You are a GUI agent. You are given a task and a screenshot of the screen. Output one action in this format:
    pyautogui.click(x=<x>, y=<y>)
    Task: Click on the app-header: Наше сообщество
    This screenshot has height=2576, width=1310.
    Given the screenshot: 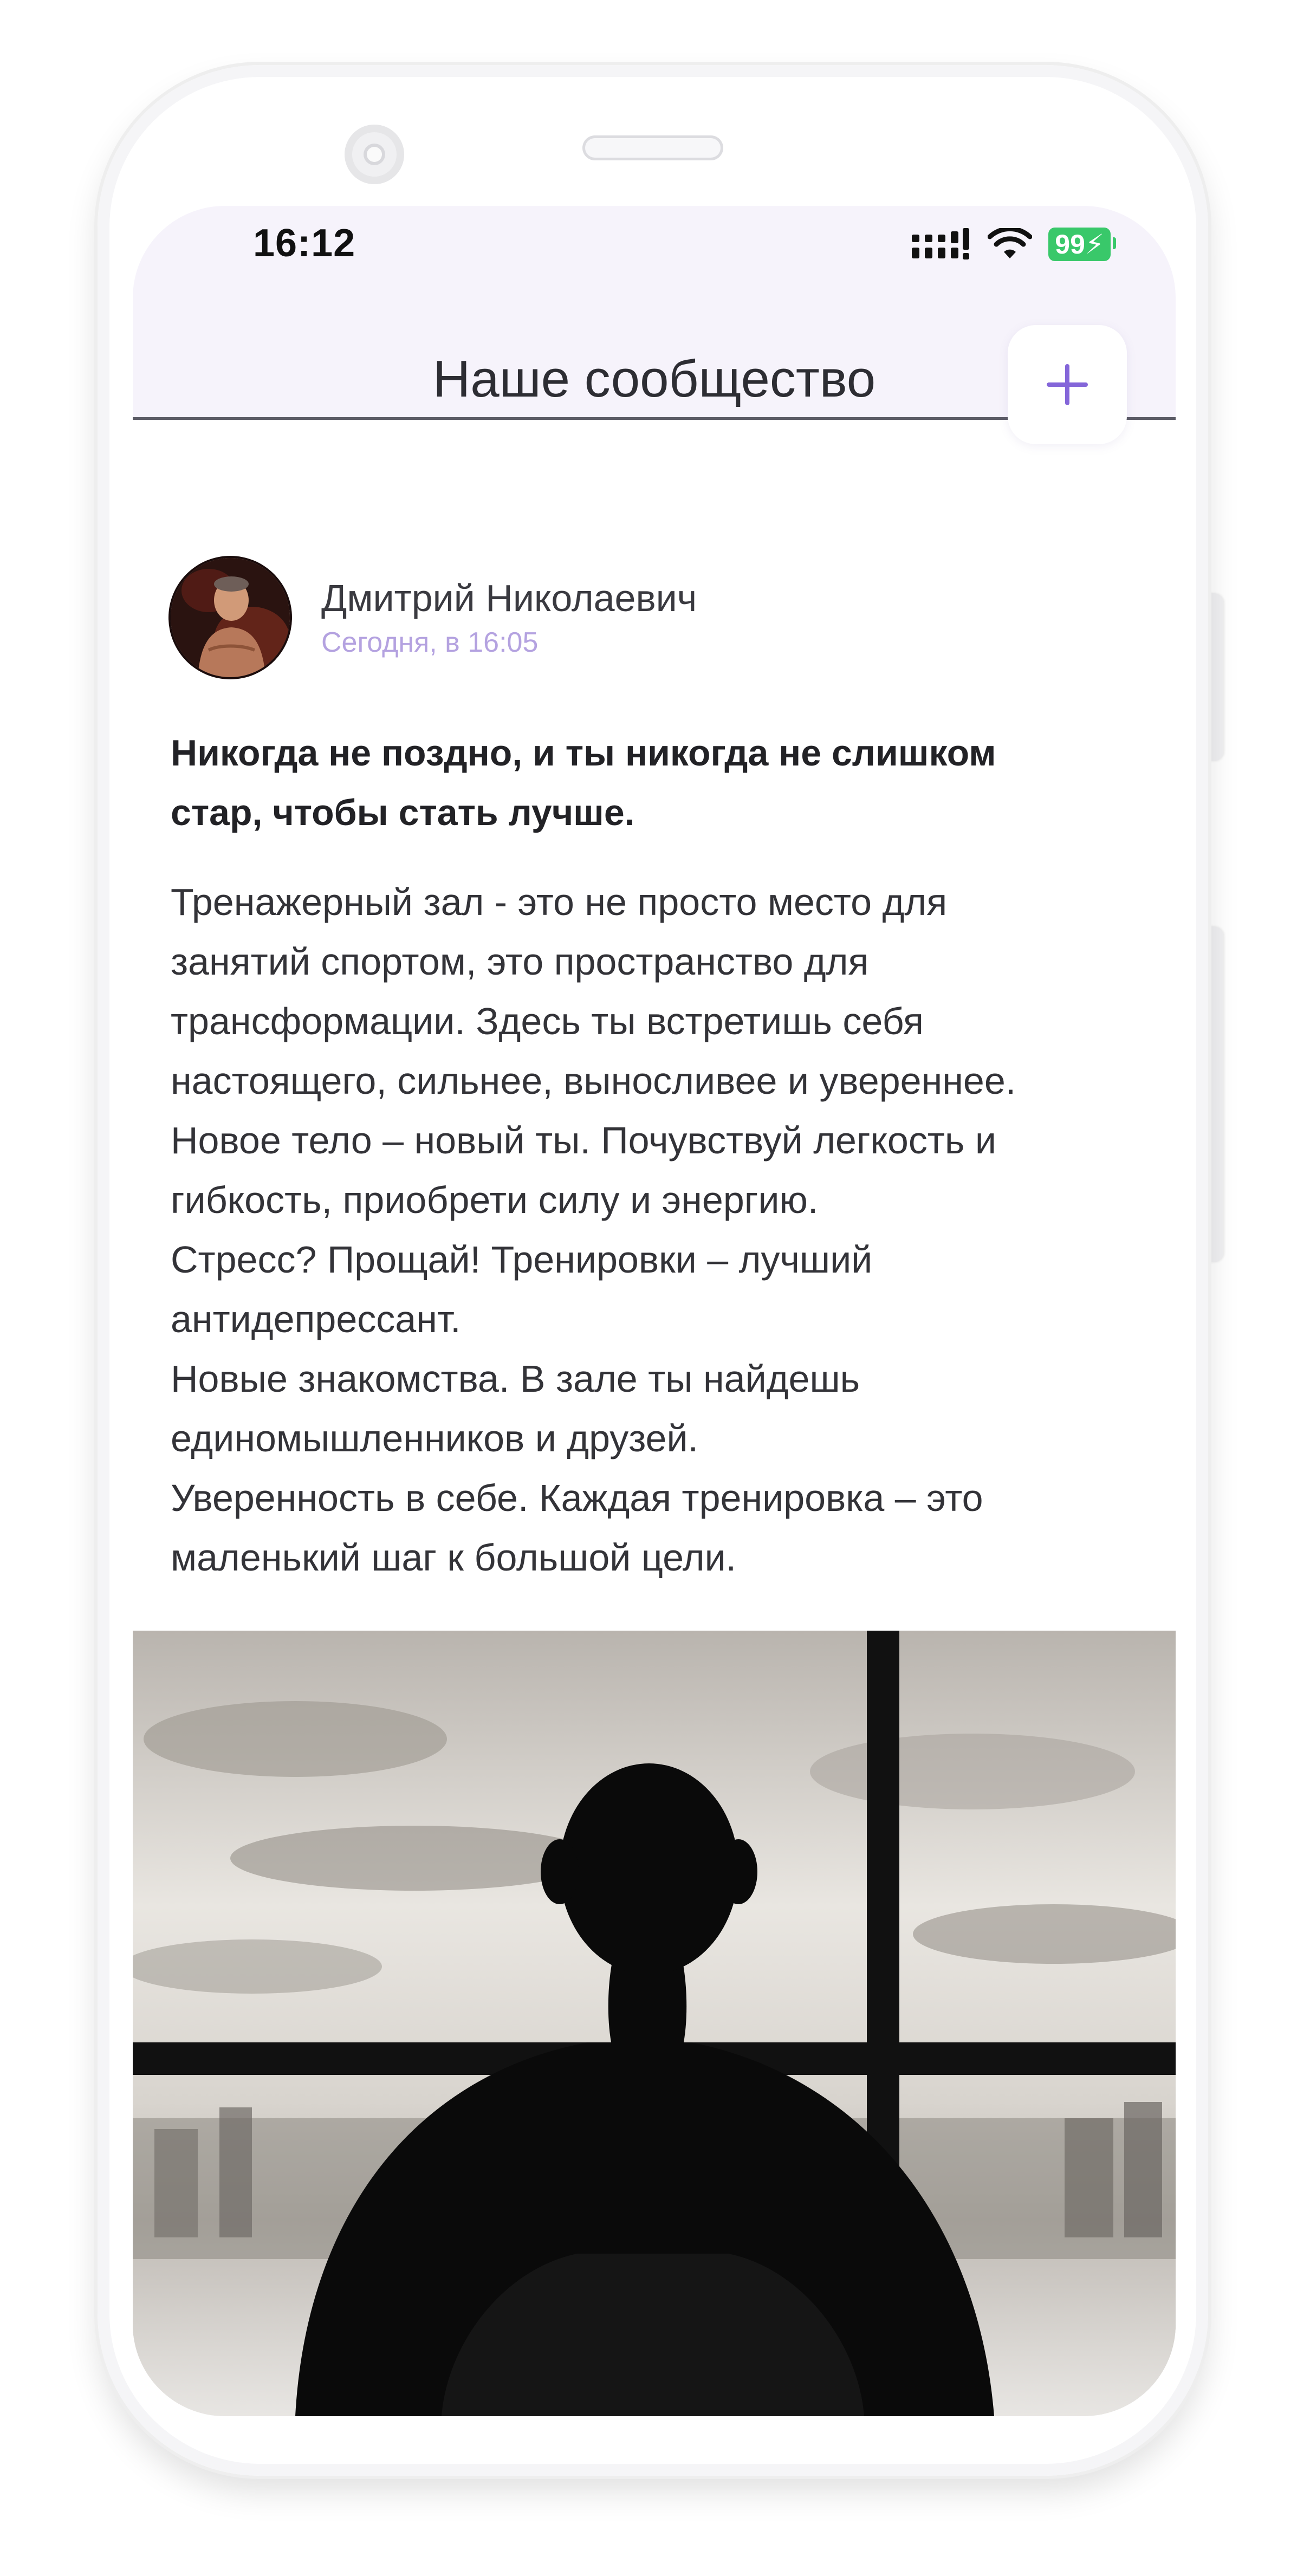 What is the action you would take?
    pyautogui.click(x=654, y=382)
    